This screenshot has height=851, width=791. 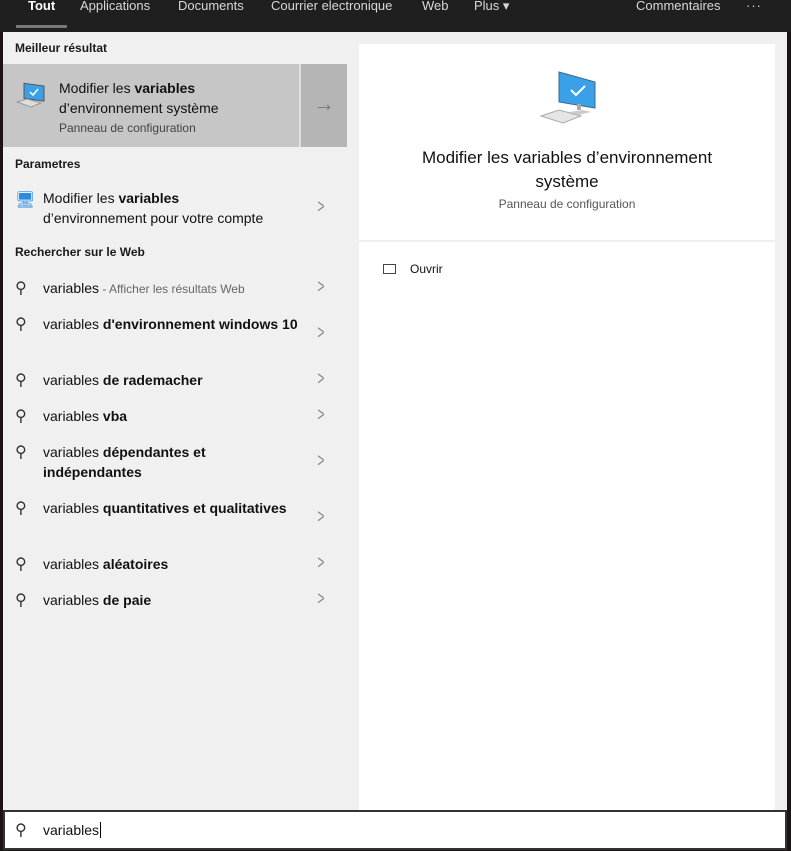 What do you see at coordinates (106, 564) in the screenshot?
I see `web-suggestion-label: variables aléatoires` at bounding box center [106, 564].